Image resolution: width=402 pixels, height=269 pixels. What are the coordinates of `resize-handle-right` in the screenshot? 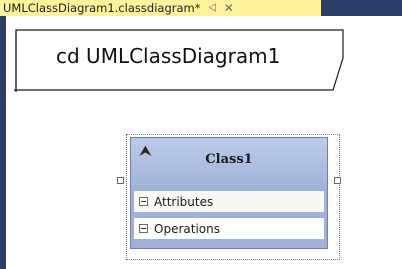 It's located at (337, 180).